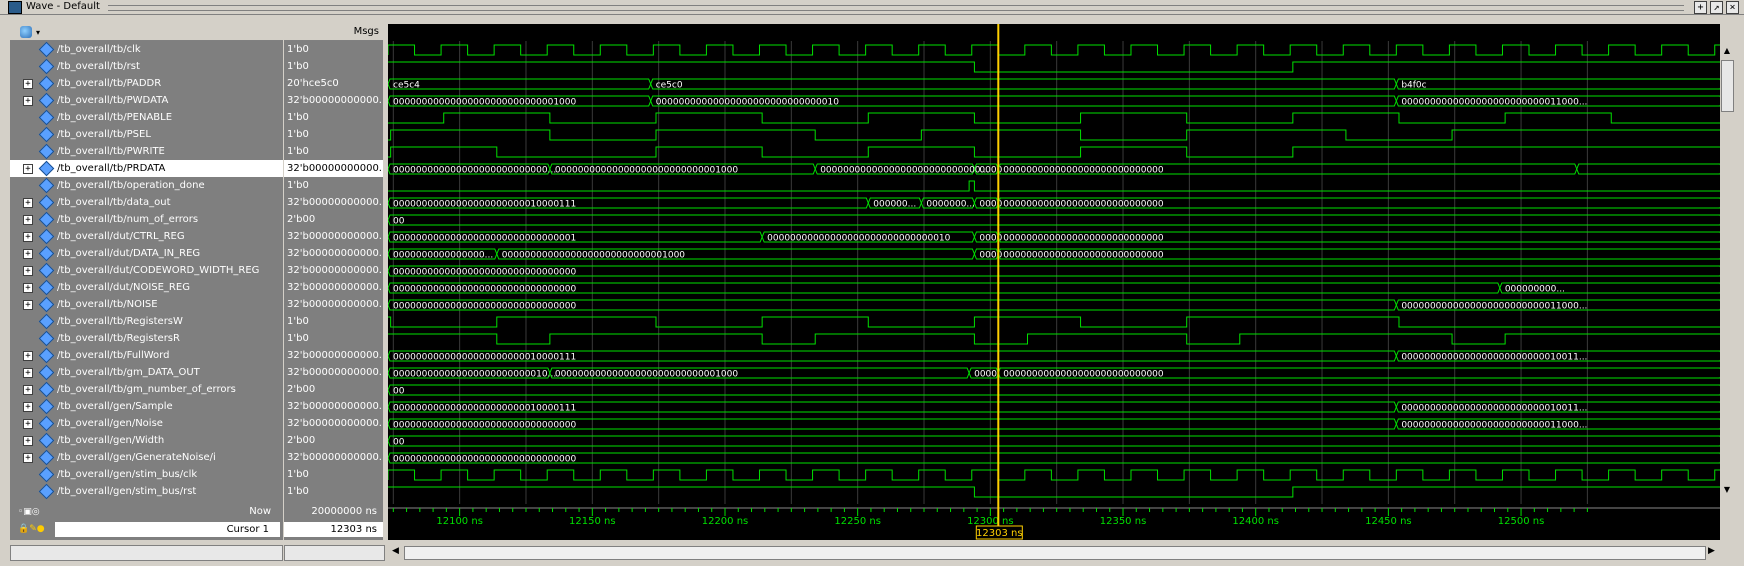  Describe the element at coordinates (146, 32) in the screenshot. I see `name-pane-header: ▾` at that location.